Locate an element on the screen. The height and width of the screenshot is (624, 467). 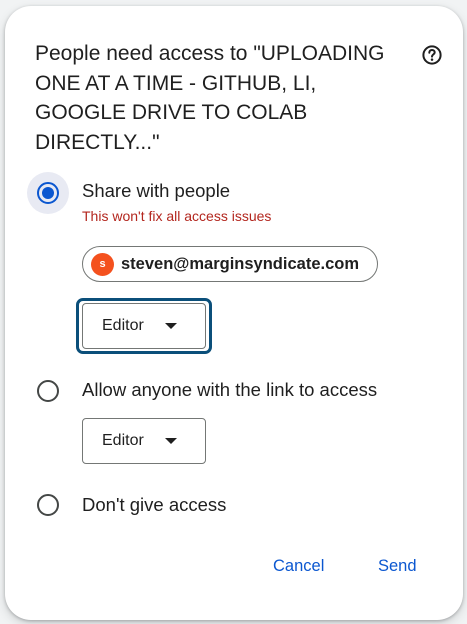
recipient-chip: s steven@marginsyndicate.com is located at coordinates (230, 264).